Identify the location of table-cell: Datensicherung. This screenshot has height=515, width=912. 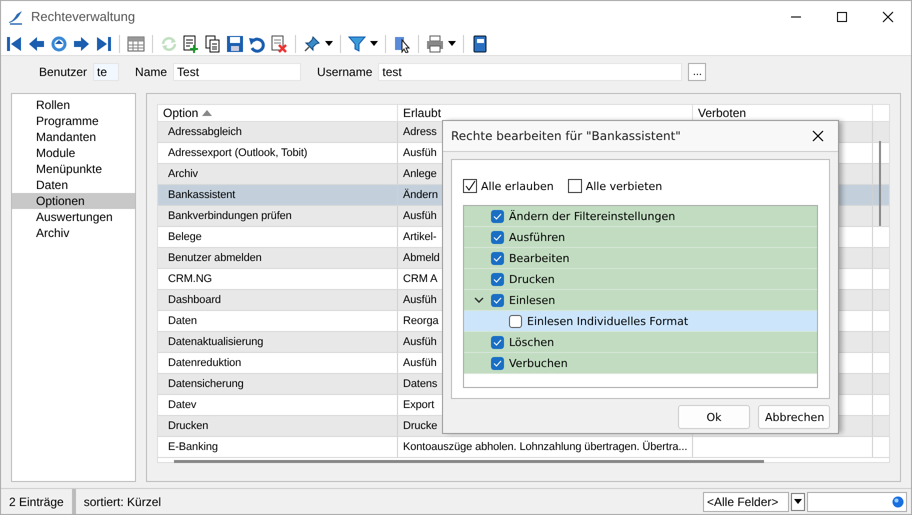
(278, 384).